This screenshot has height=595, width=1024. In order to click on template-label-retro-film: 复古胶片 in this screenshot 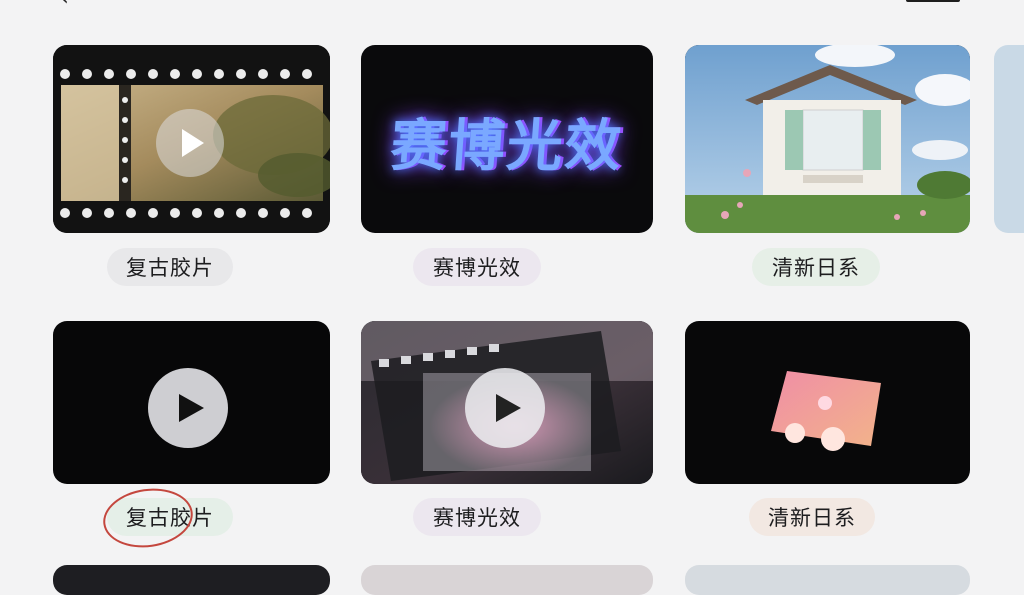, I will do `click(170, 267)`.